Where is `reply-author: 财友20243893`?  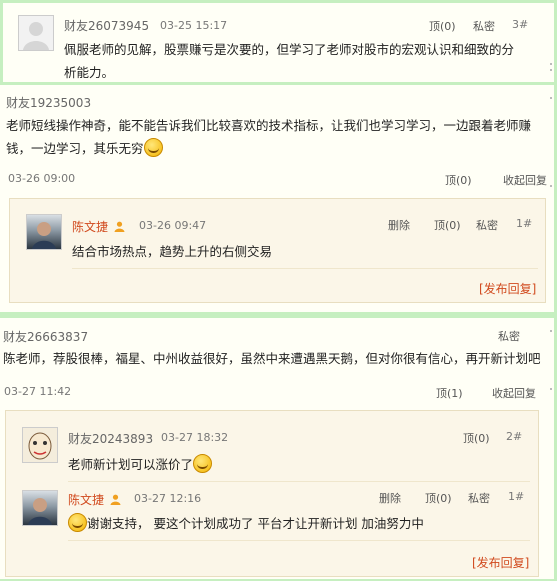 reply-author: 财友20243893 is located at coordinates (110, 438).